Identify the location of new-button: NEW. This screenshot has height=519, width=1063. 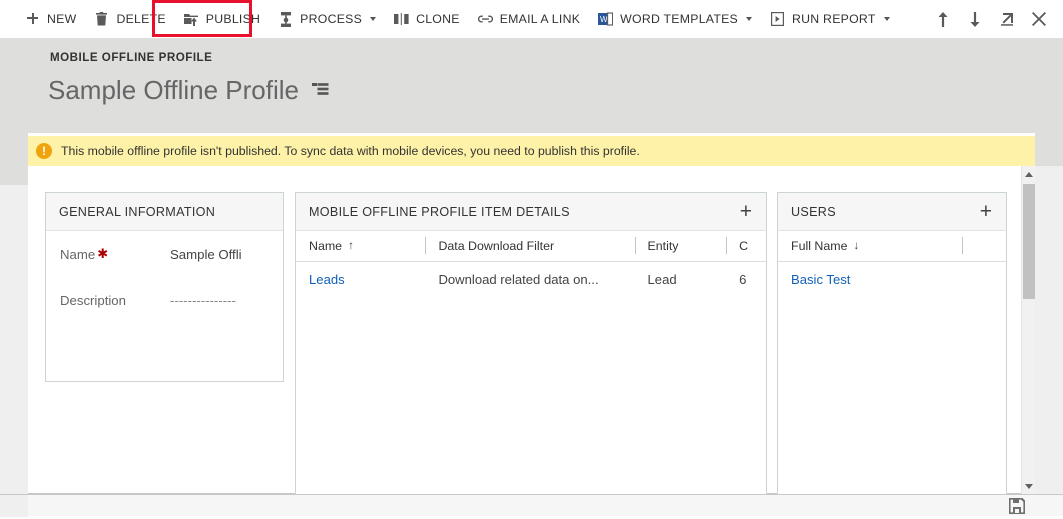
(50, 19).